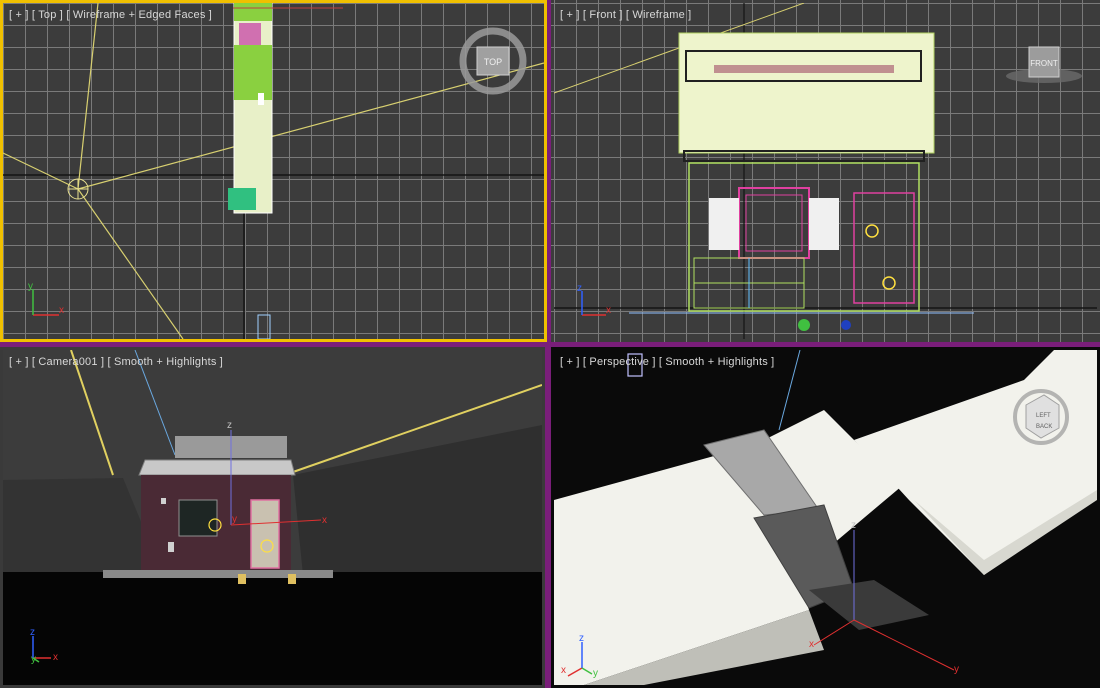  What do you see at coordinates (217, 467) in the screenshot?
I see `roof-front` at bounding box center [217, 467].